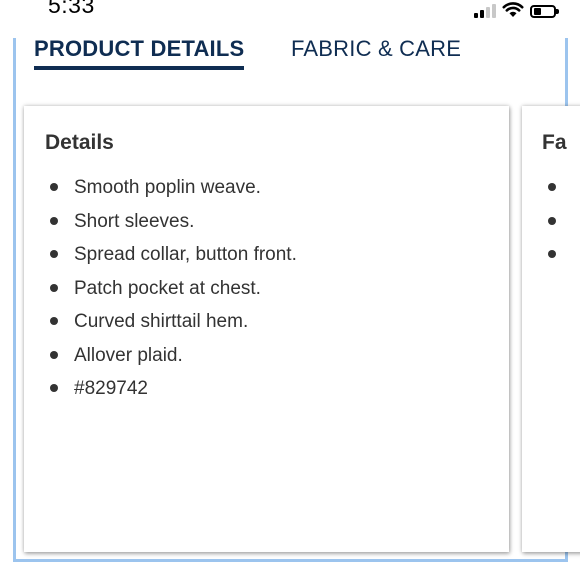 Image resolution: width=580 pixels, height=580 pixels. What do you see at coordinates (185, 254) in the screenshot?
I see `list-item-text: Spread collar, button front.` at bounding box center [185, 254].